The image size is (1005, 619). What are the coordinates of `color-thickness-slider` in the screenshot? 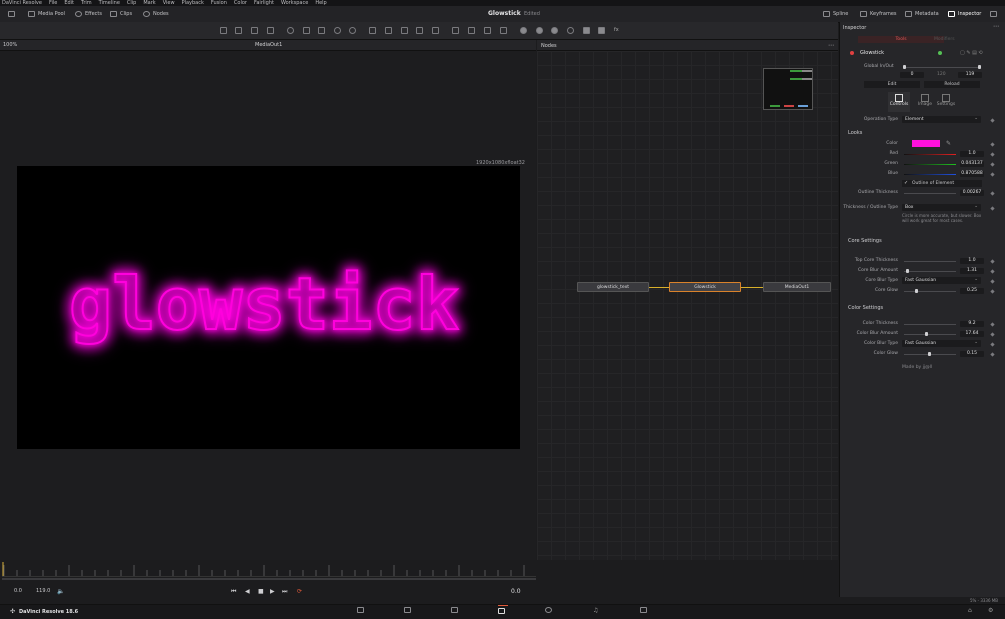 It's located at (930, 324).